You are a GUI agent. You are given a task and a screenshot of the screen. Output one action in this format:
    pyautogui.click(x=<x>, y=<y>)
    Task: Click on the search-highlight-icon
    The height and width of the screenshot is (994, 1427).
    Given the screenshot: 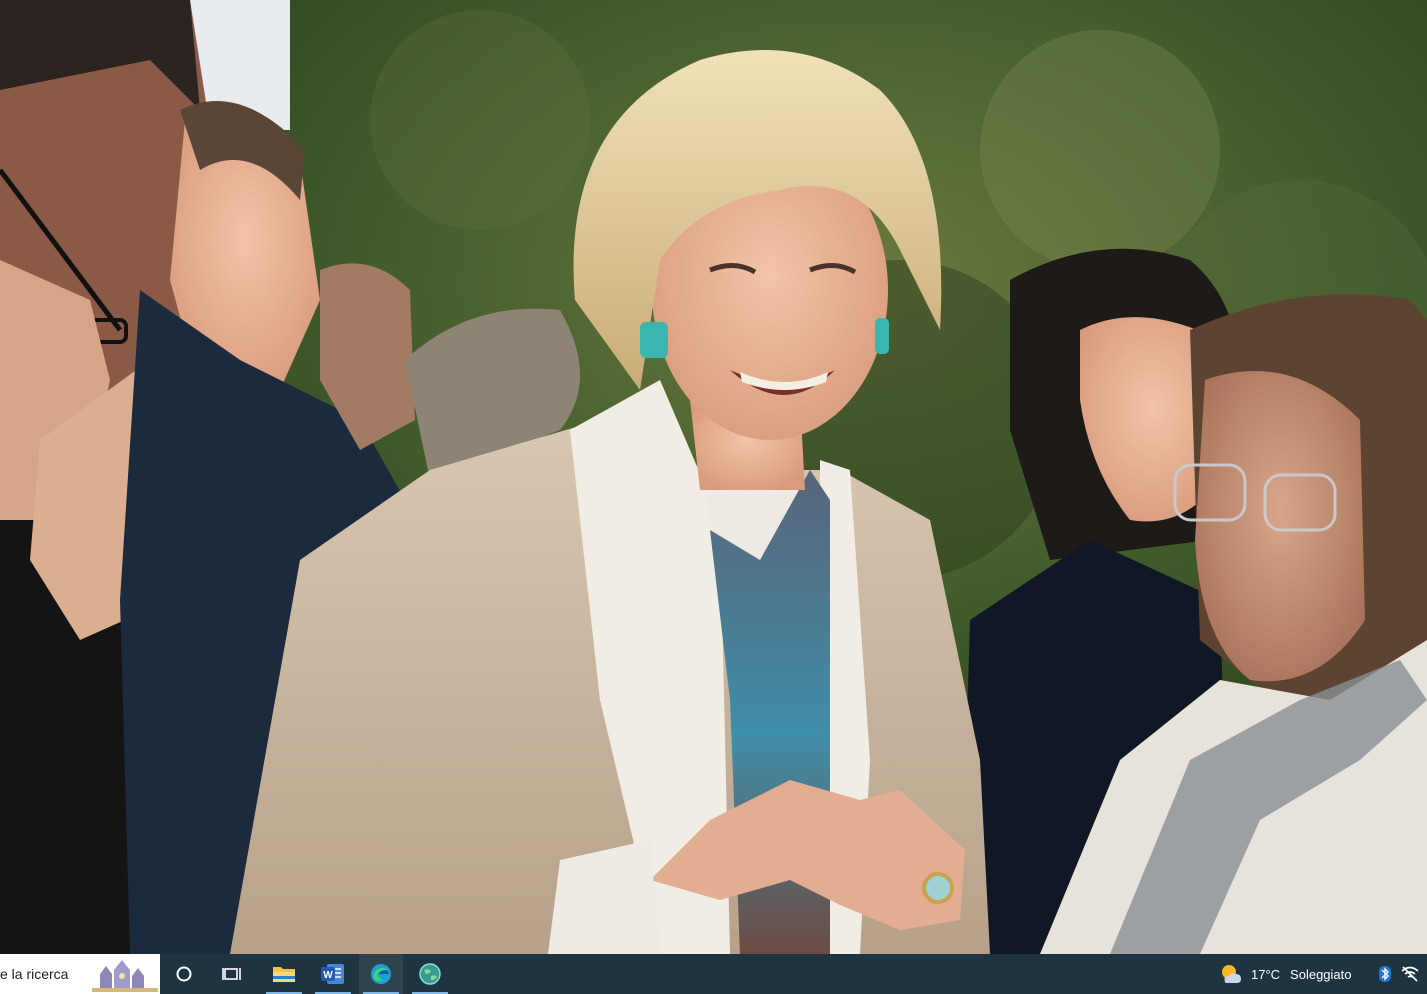 What is the action you would take?
    pyautogui.click(x=125, y=976)
    